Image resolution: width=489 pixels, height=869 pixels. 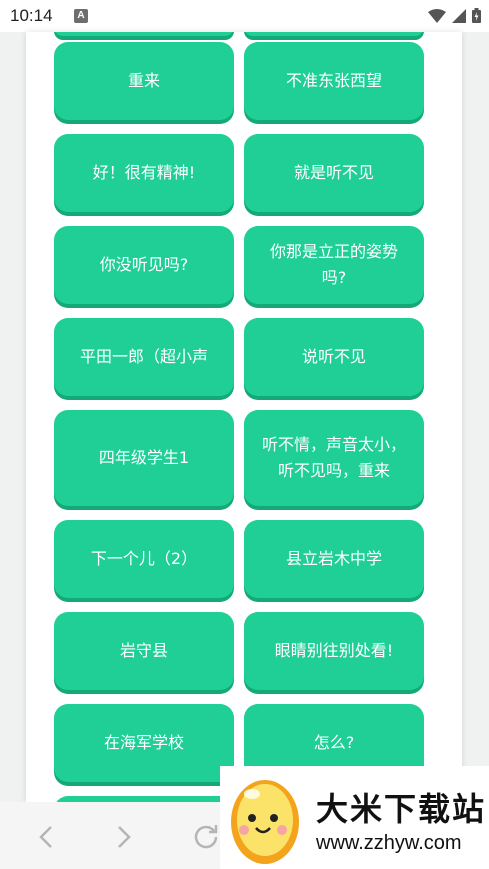 I want to click on sound-button: 你那是立正的姿势吗?, so click(x=334, y=265).